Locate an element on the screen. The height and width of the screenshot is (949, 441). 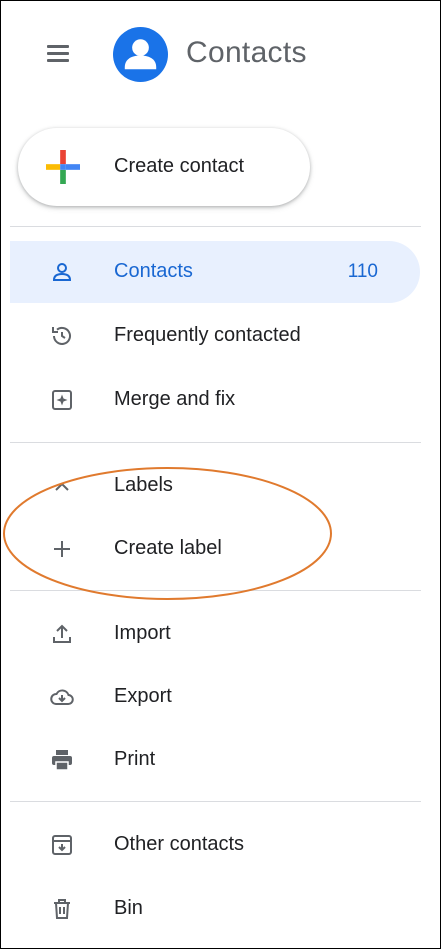
nav-item-merge-and-fix: Merge and fix is located at coordinates (215, 400).